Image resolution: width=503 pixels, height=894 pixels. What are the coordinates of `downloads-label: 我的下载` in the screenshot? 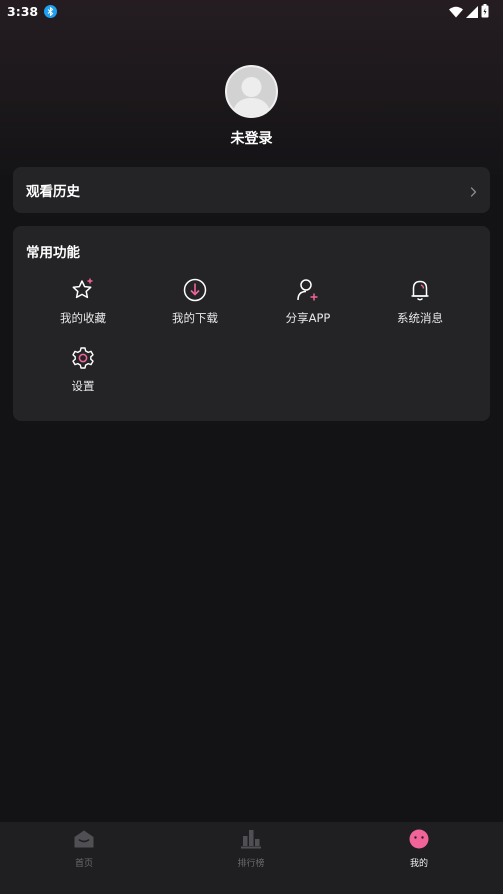 It's located at (195, 318).